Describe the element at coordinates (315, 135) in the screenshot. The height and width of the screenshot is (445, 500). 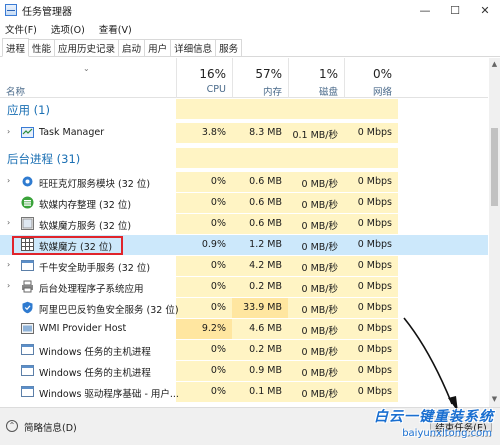
I see `cell-disk: 0.1 MB/秒` at that location.